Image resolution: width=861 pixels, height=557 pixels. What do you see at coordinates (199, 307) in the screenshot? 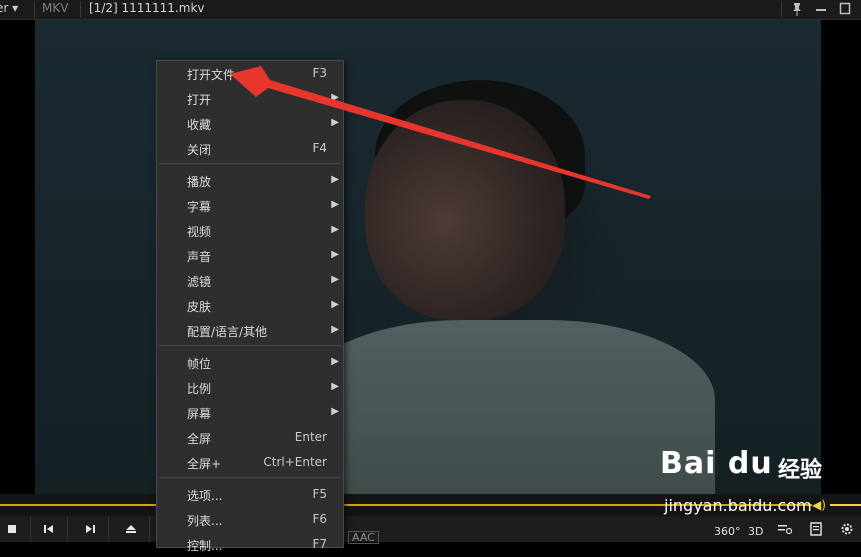
I see `menu-item-label: 皮肤` at bounding box center [199, 307].